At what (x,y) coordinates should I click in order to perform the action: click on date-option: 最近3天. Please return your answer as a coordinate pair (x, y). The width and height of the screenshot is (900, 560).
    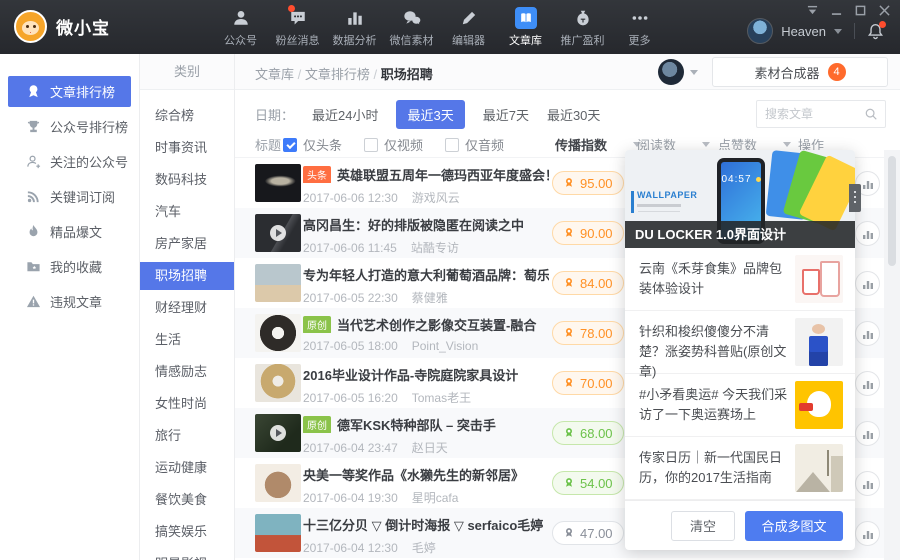
    Looking at the image, I should click on (430, 114).